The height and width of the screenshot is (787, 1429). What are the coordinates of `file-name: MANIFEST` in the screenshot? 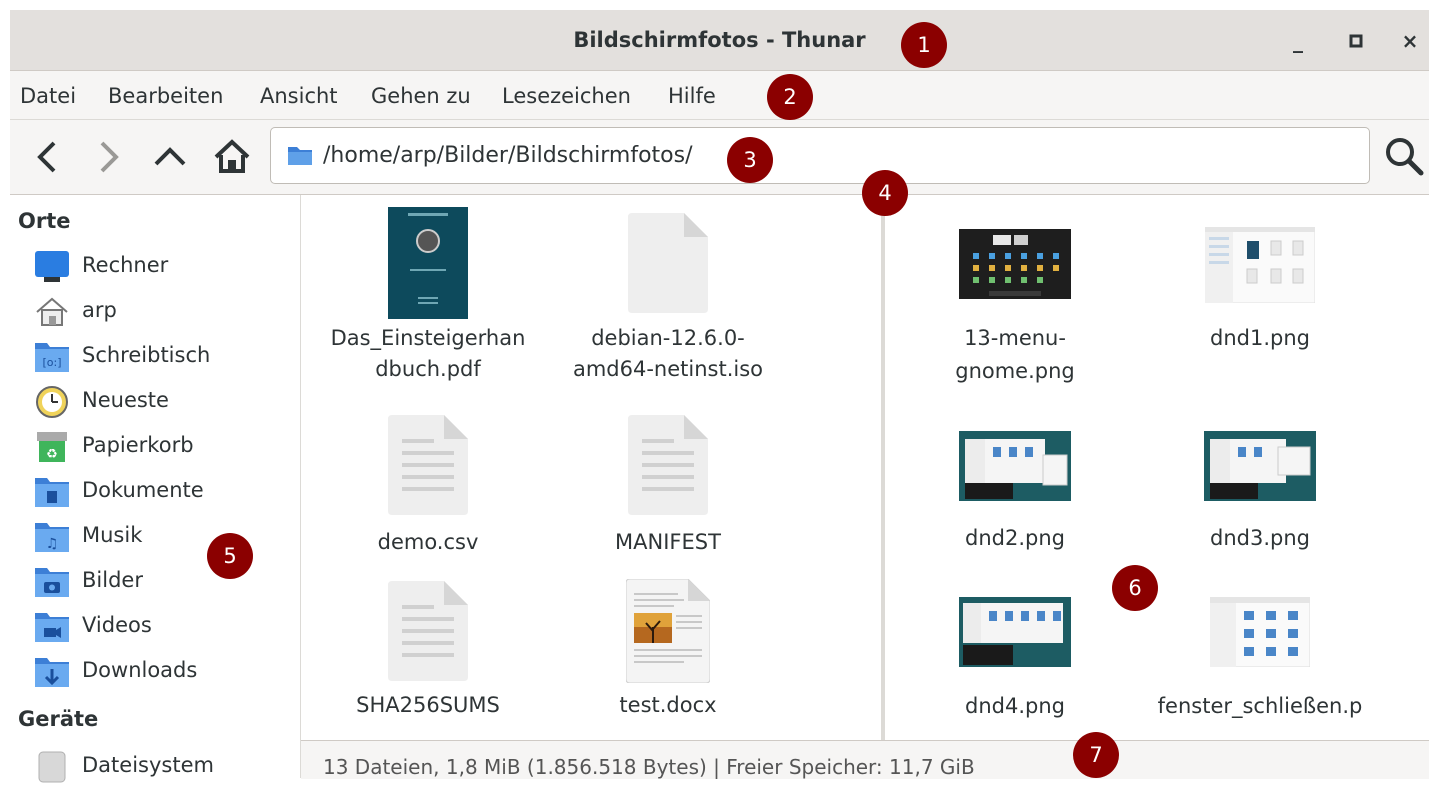 It's located at (668, 542).